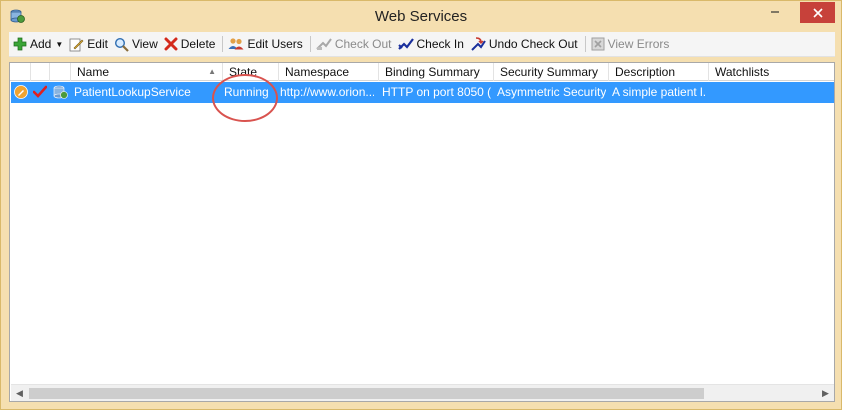 The height and width of the screenshot is (410, 842). What do you see at coordinates (432, 72) in the screenshot?
I see `column-header-binding-label: Binding Summary` at bounding box center [432, 72].